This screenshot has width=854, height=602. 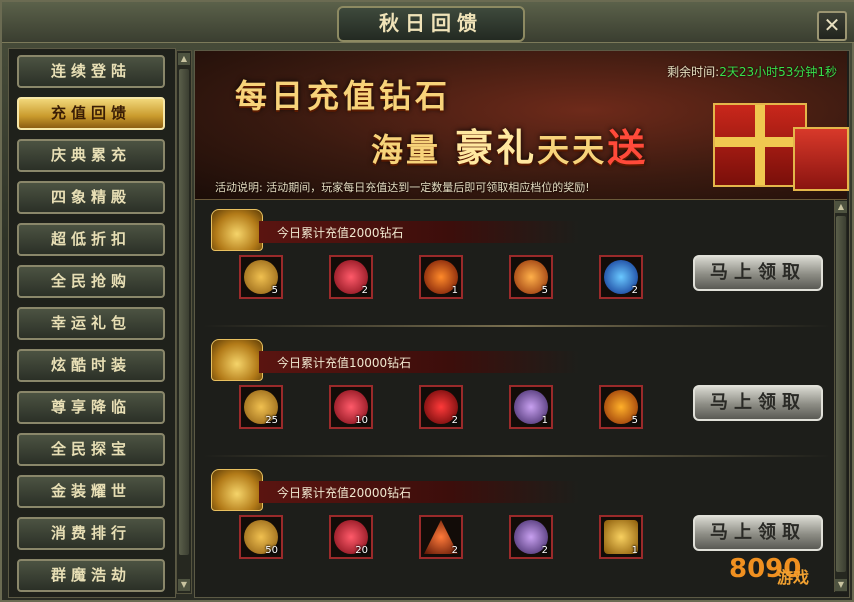 What do you see at coordinates (91, 491) in the screenshot?
I see `sidebar-item-gold-equipment: 金装耀世` at bounding box center [91, 491].